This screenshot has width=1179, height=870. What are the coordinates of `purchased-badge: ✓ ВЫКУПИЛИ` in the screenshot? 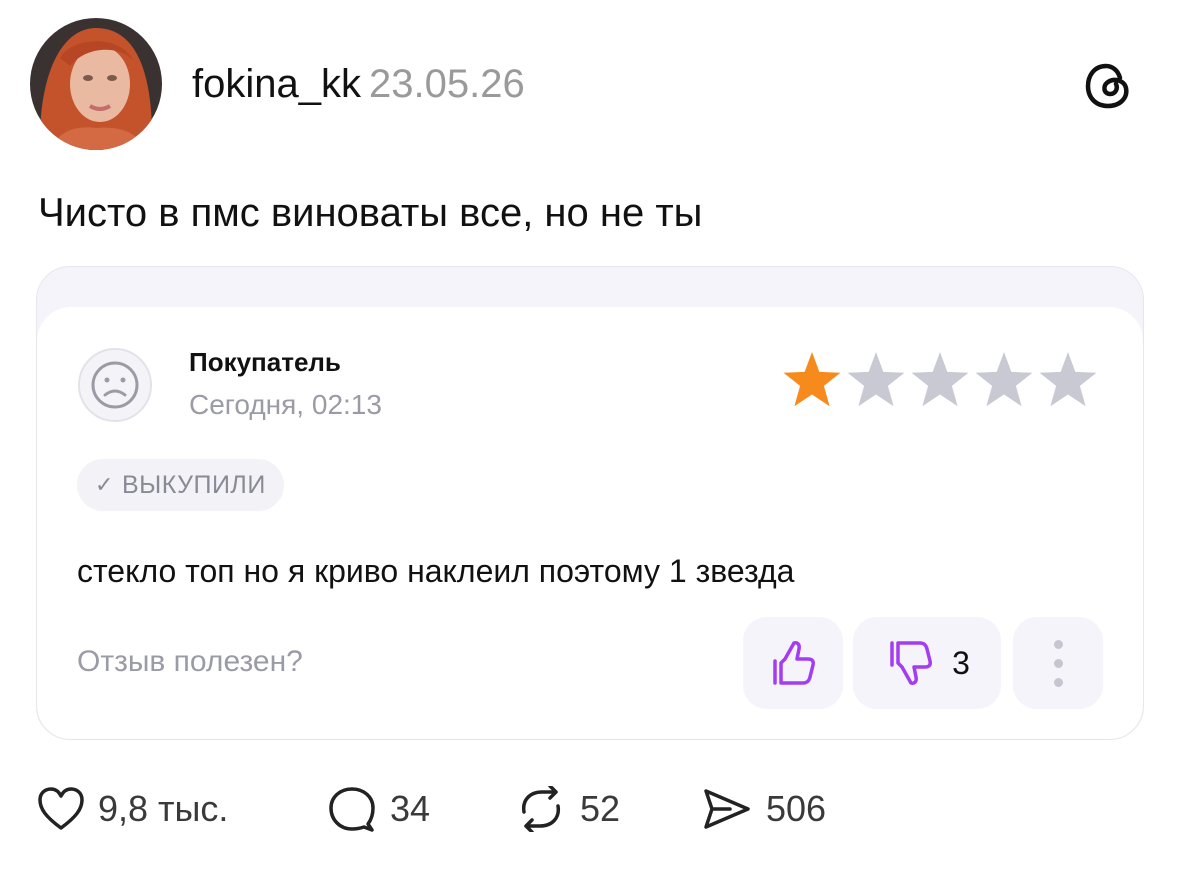 It's located at (180, 485).